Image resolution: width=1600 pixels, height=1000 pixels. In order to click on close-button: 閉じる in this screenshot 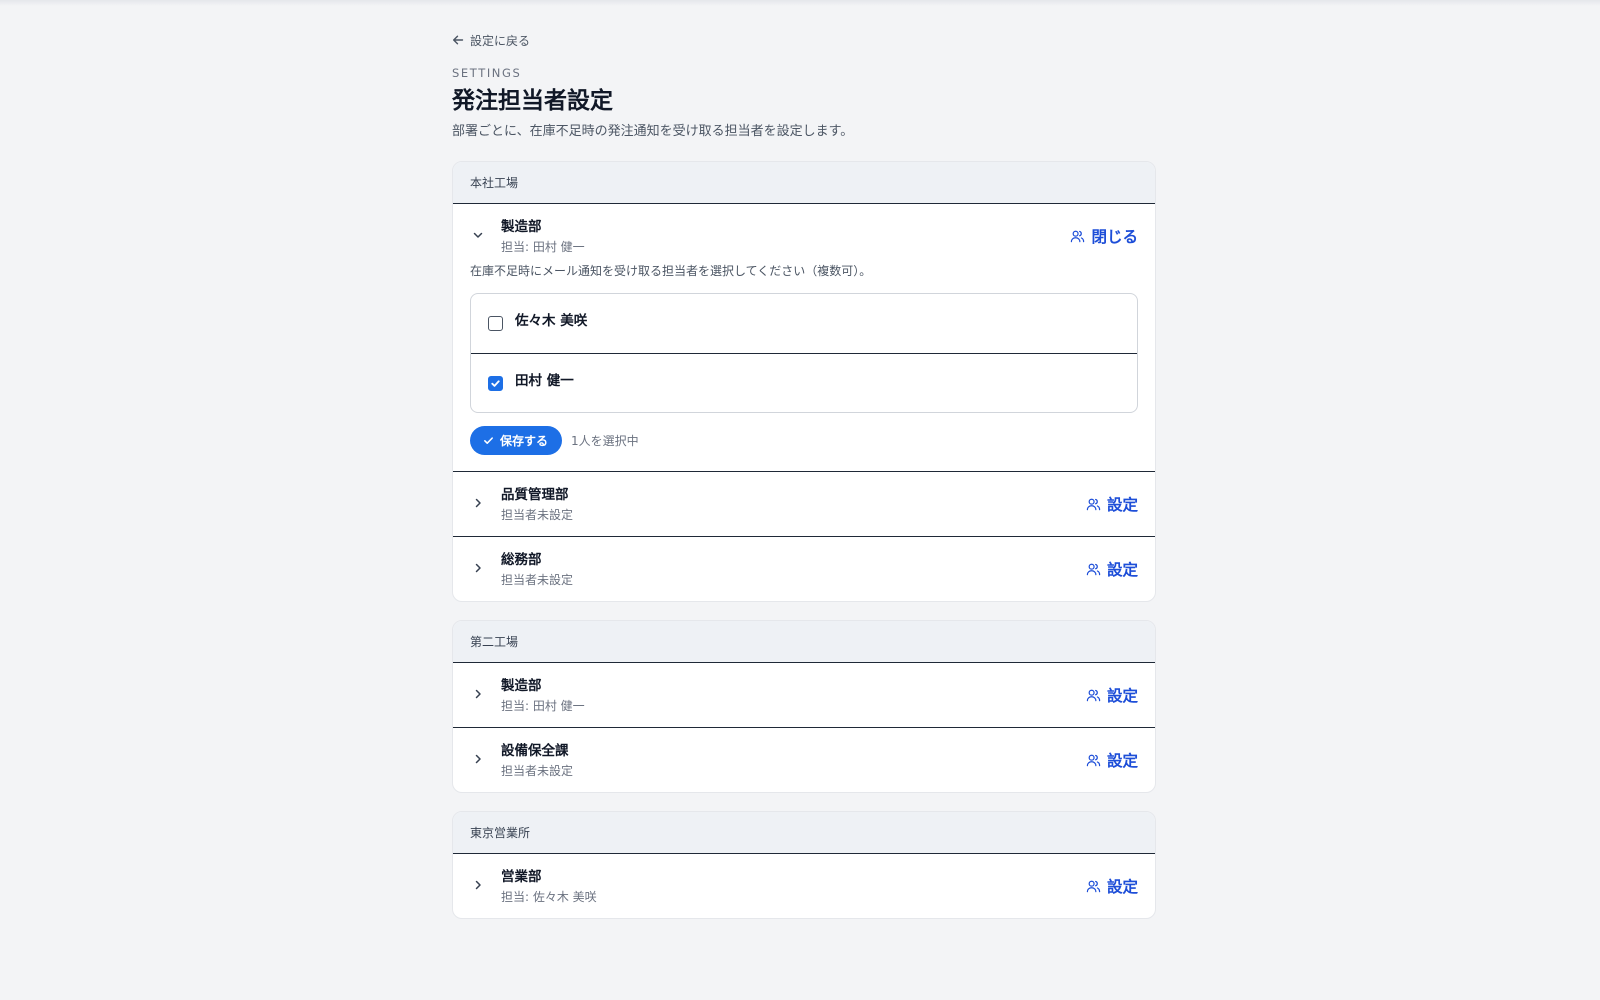, I will do `click(1104, 236)`.